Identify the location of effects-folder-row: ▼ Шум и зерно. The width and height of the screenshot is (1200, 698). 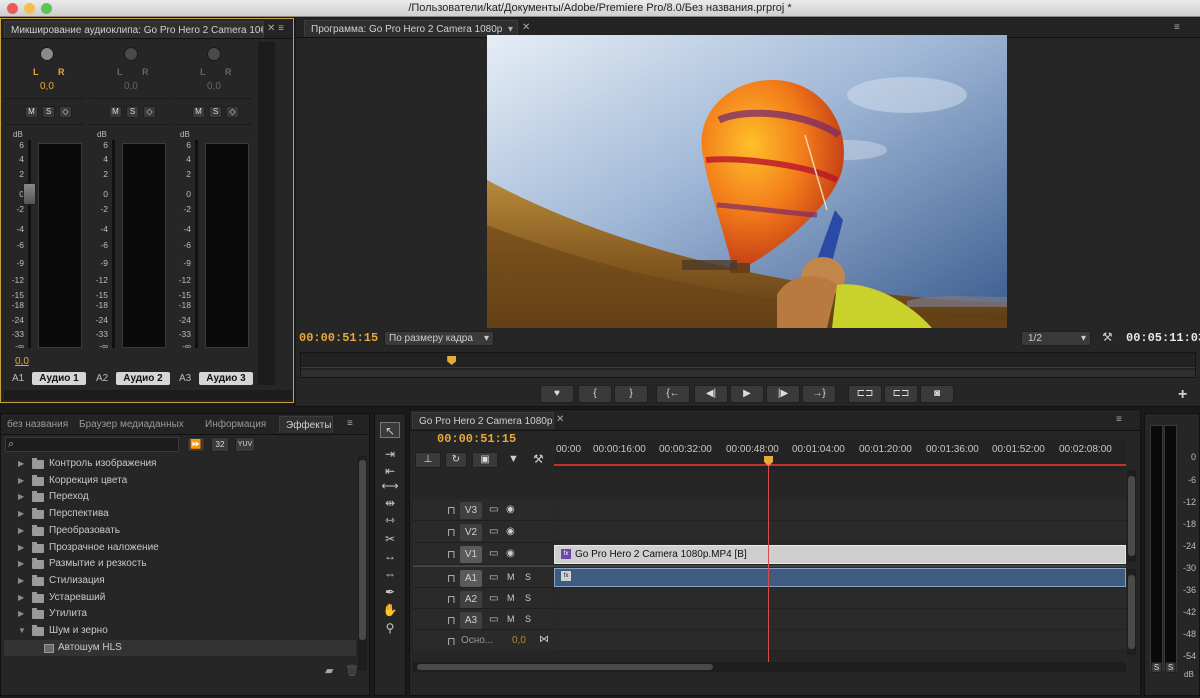
(180, 631).